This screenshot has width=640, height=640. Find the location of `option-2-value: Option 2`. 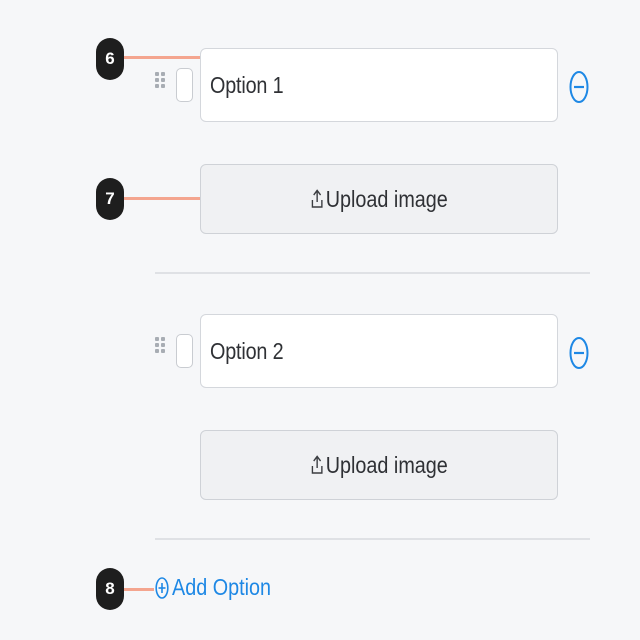

option-2-value: Option 2 is located at coordinates (247, 350).